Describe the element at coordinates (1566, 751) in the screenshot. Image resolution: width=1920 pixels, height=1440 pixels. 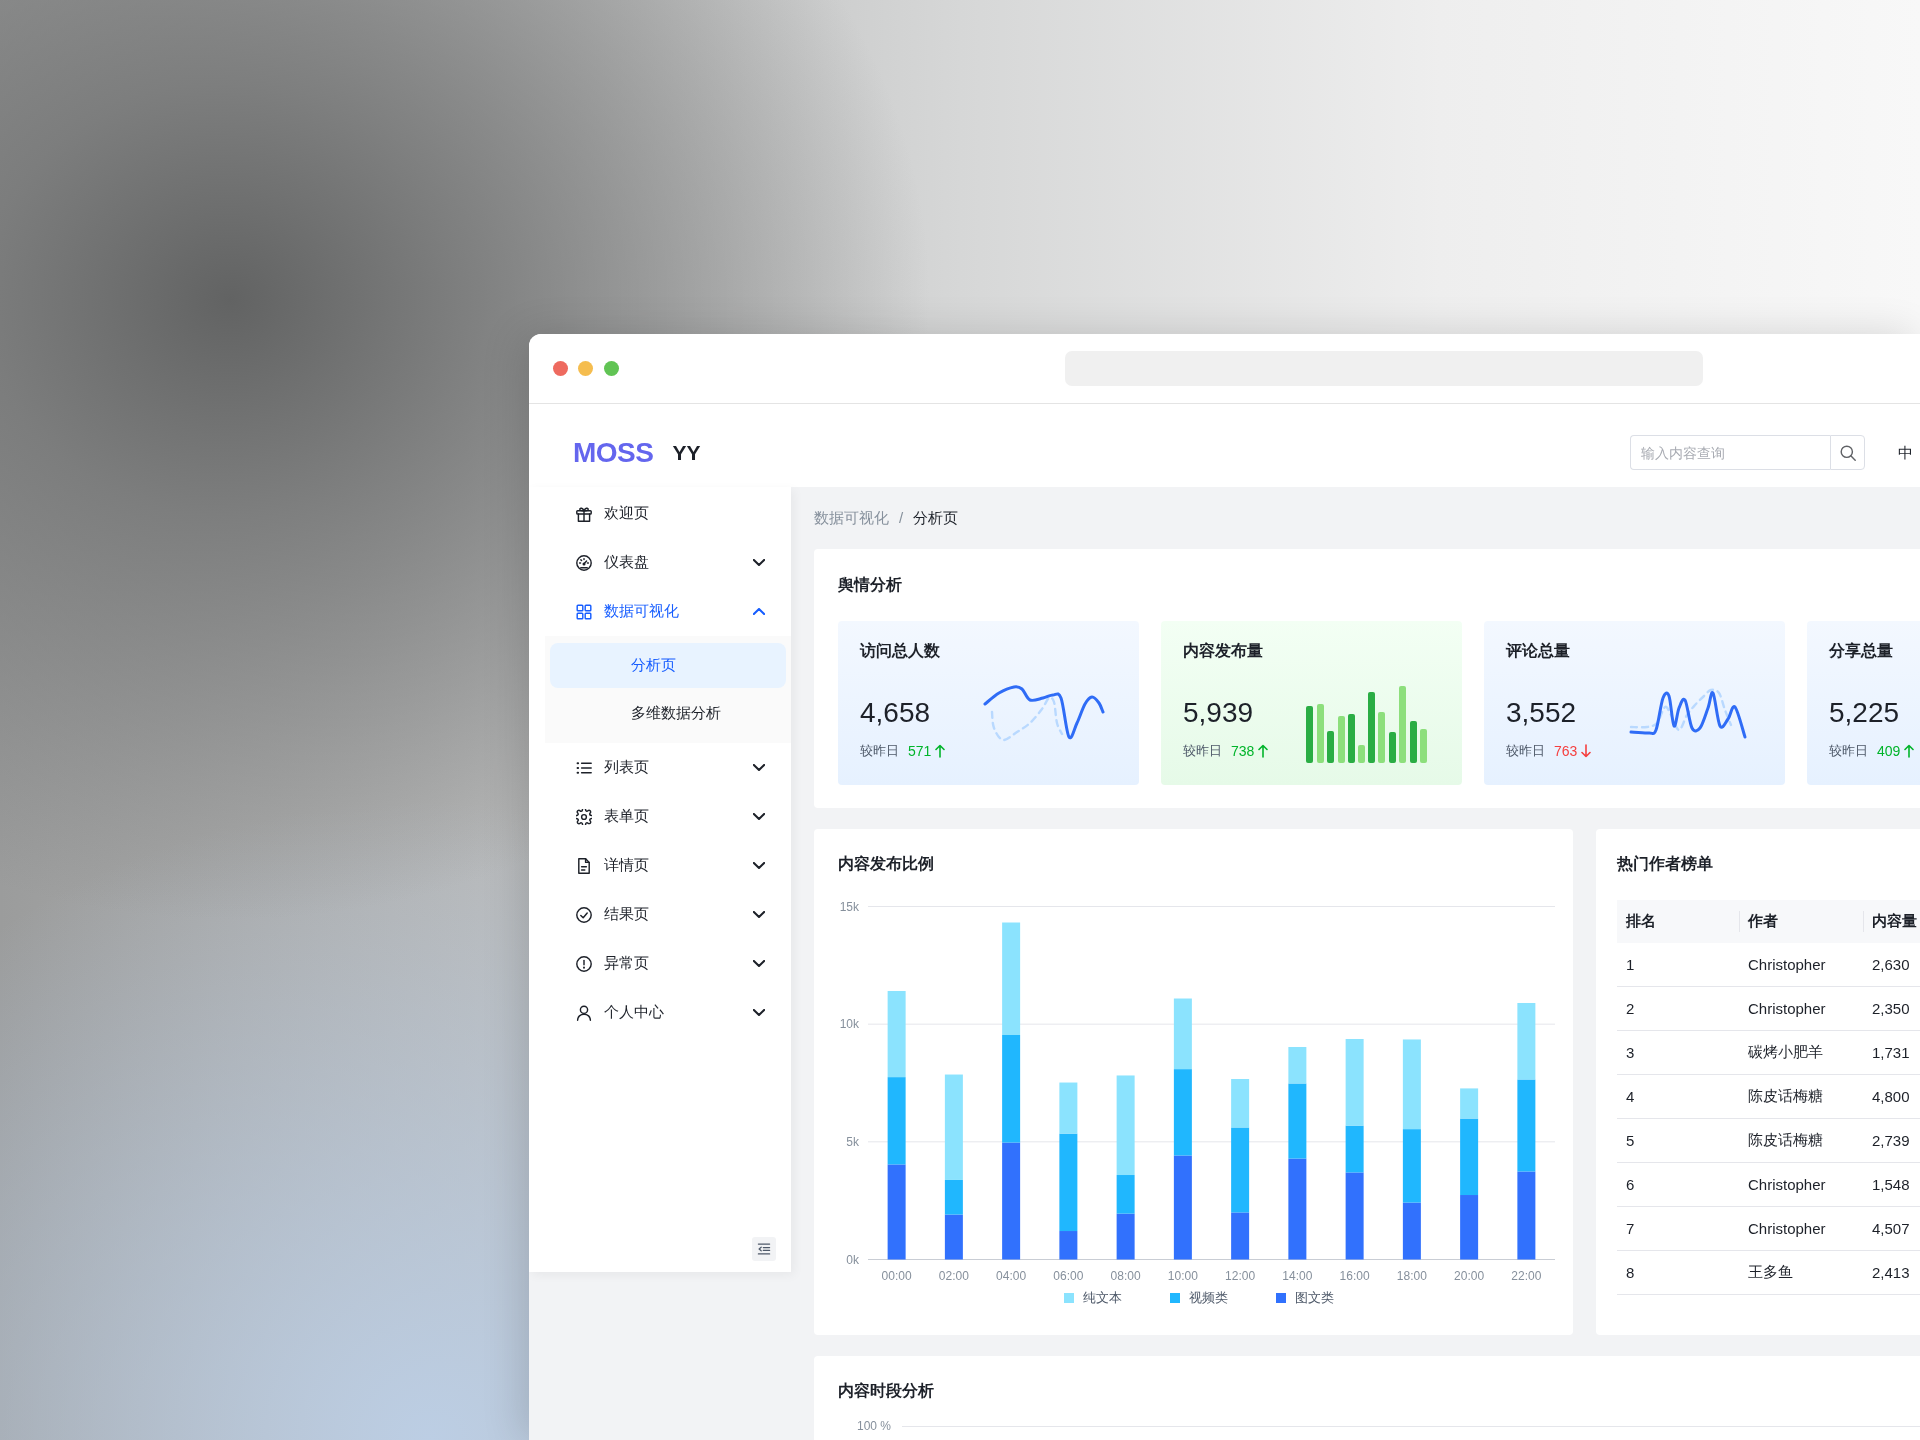
I see `change-value: 763` at that location.